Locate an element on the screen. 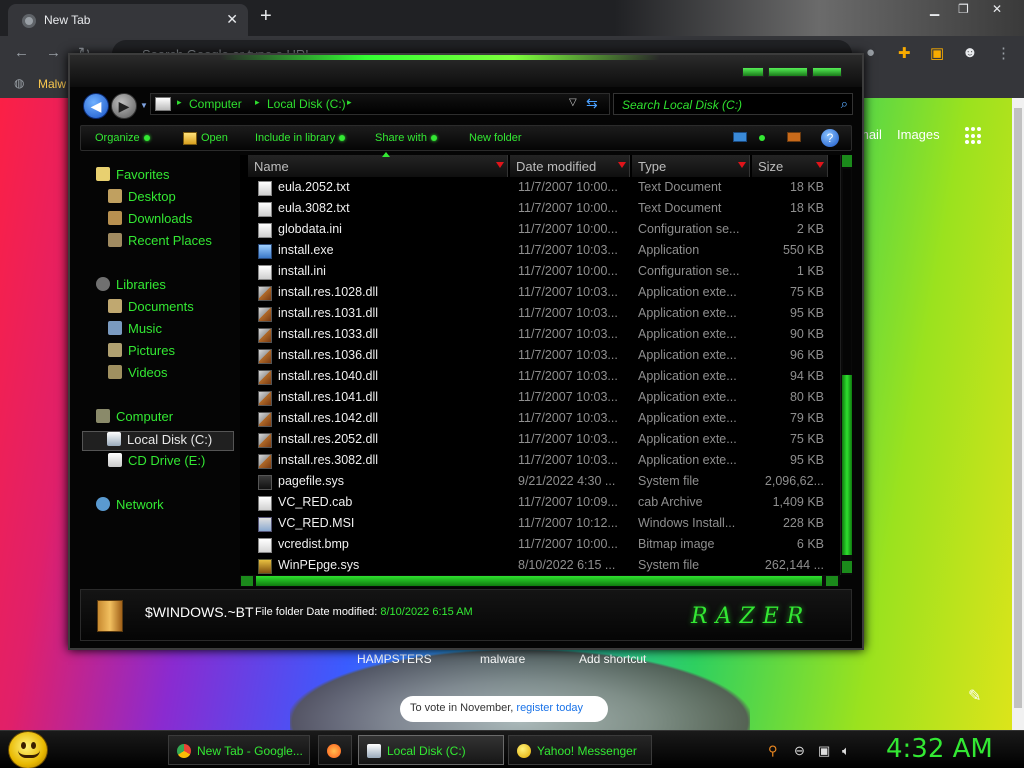  nav-recent-places: Recent Places is located at coordinates (160, 243).